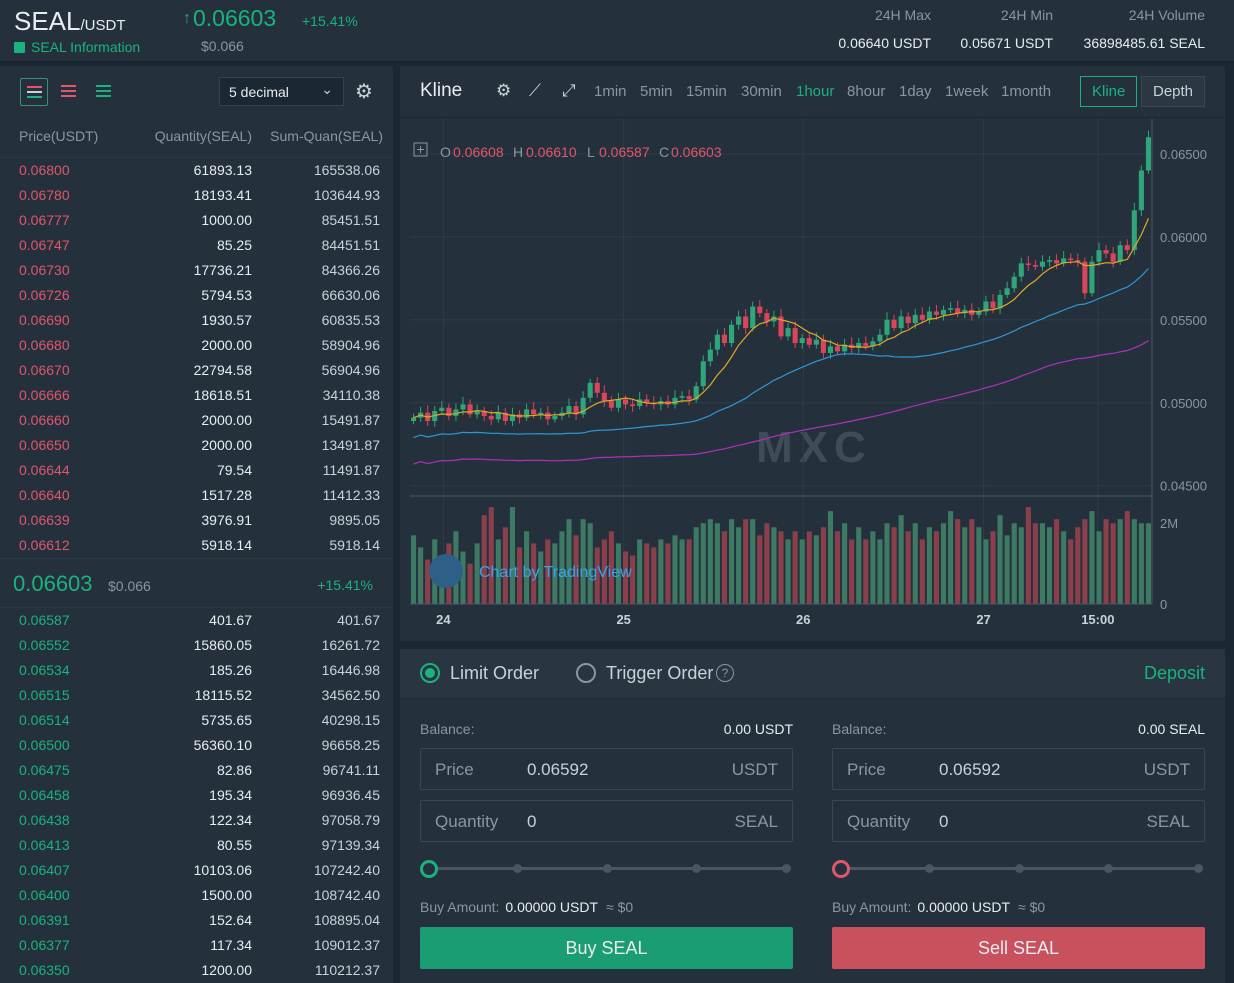 The width and height of the screenshot is (1234, 983). I want to click on sell-price-field: Price 0.06592 USDT, so click(1018, 769).